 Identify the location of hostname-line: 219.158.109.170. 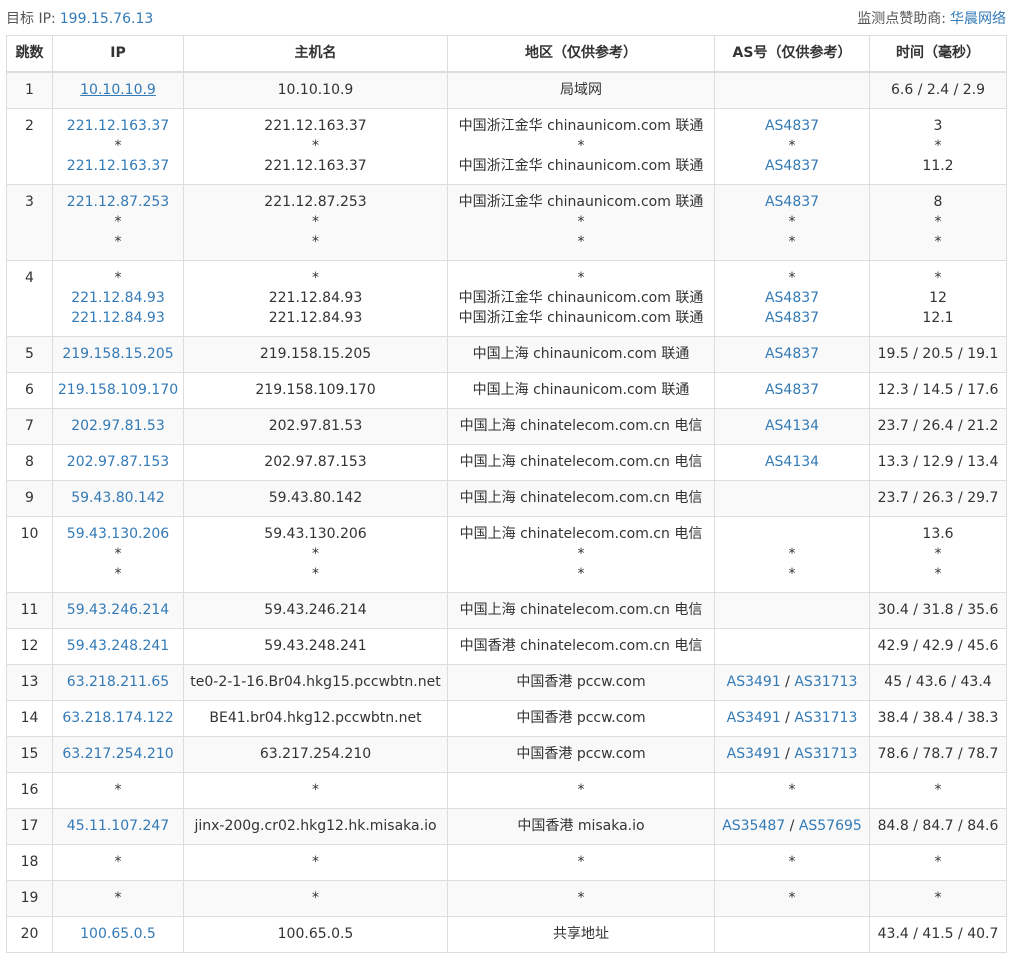
(315, 390).